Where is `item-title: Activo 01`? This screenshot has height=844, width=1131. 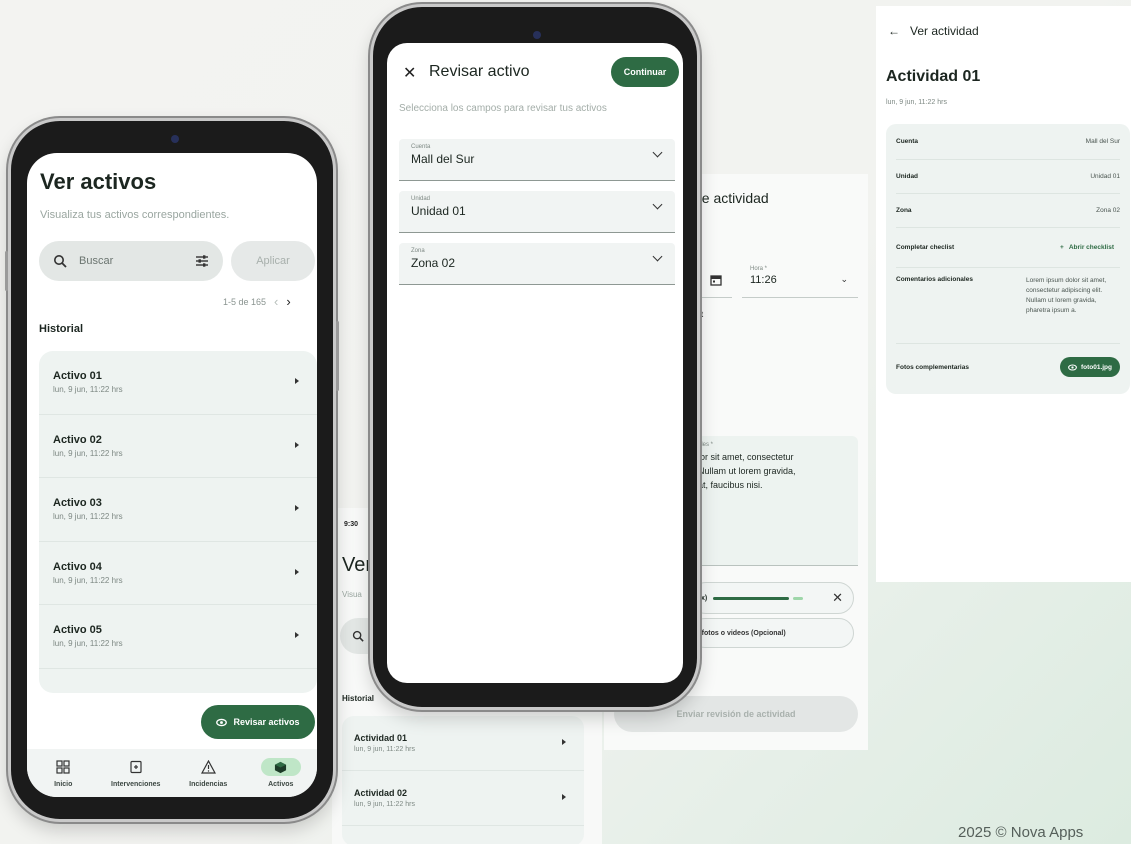 item-title: Activo 01 is located at coordinates (77, 376).